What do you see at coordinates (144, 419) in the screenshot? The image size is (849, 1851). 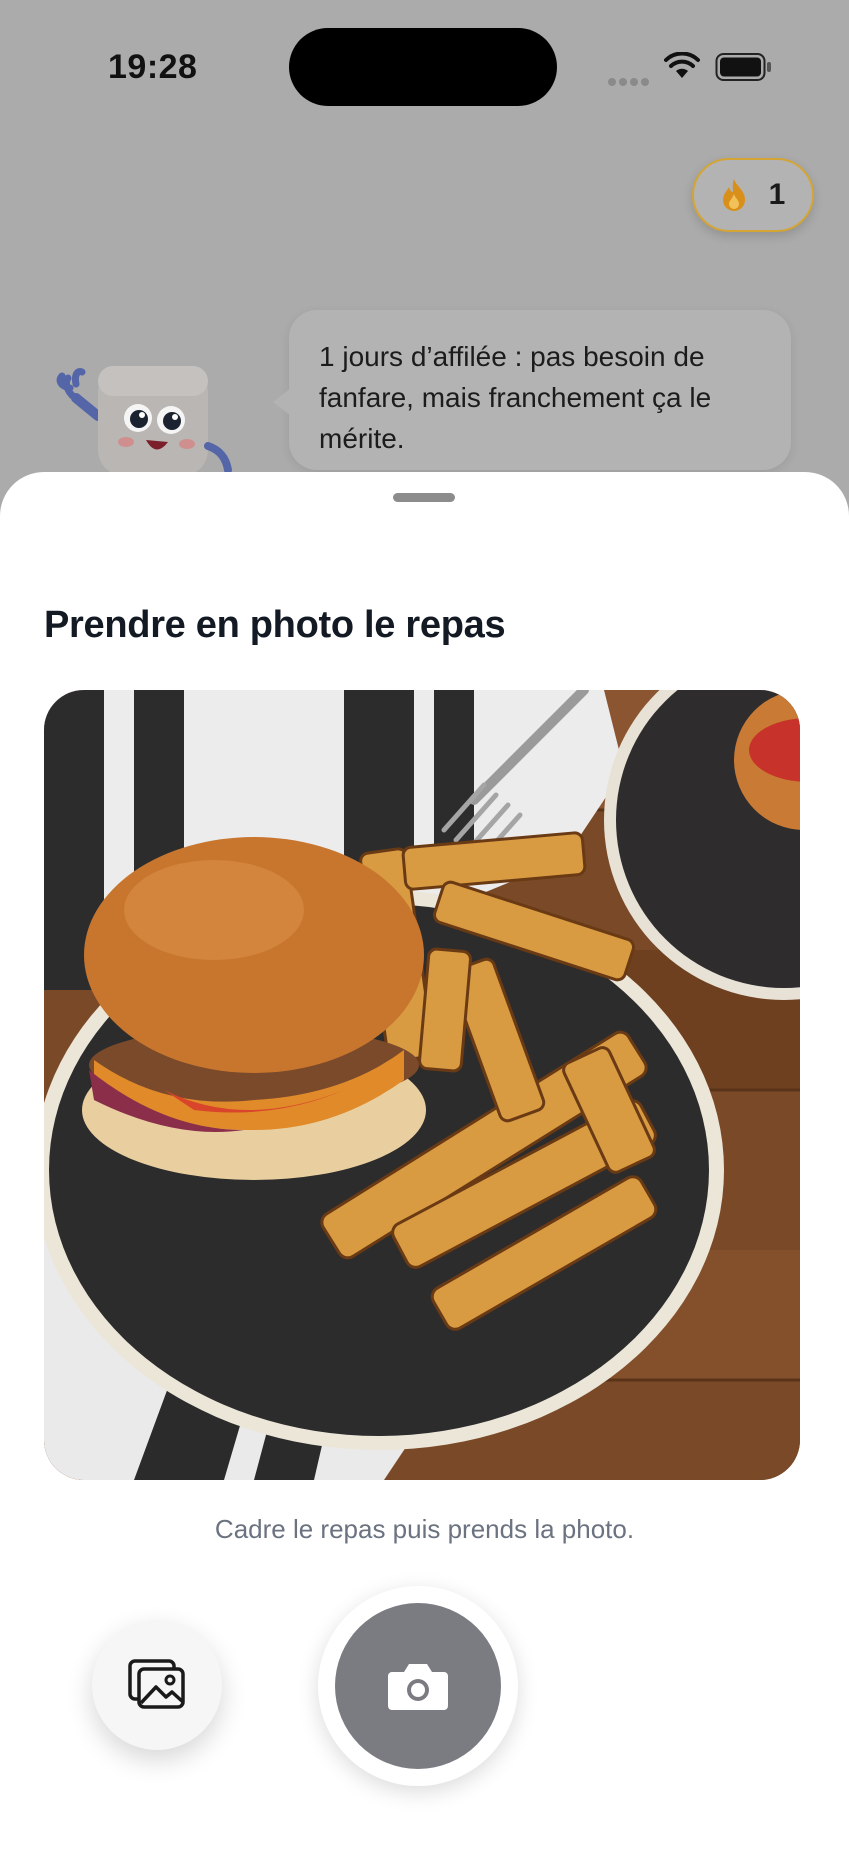 I see `marshmallow-mascot` at bounding box center [144, 419].